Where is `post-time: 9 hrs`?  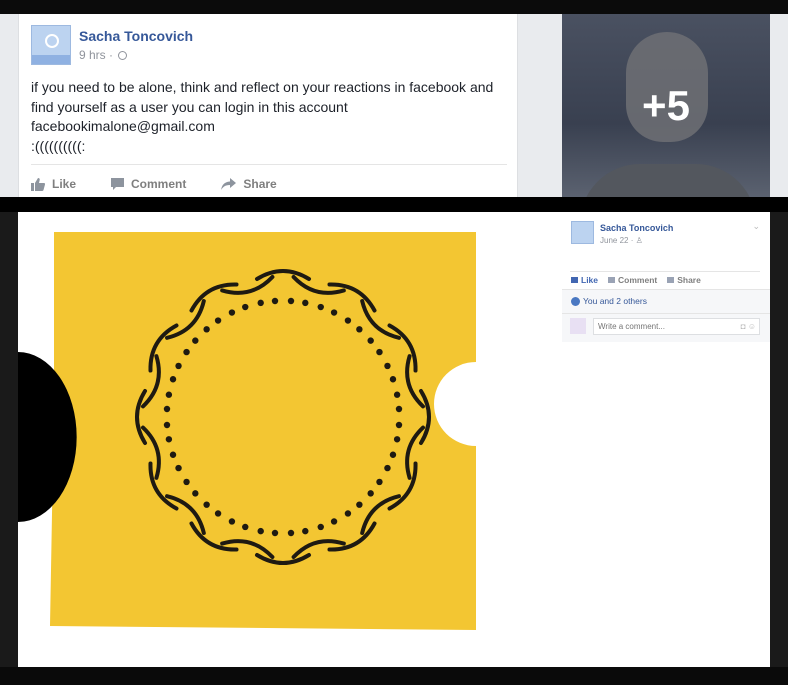
post-time: 9 hrs is located at coordinates (92, 55).